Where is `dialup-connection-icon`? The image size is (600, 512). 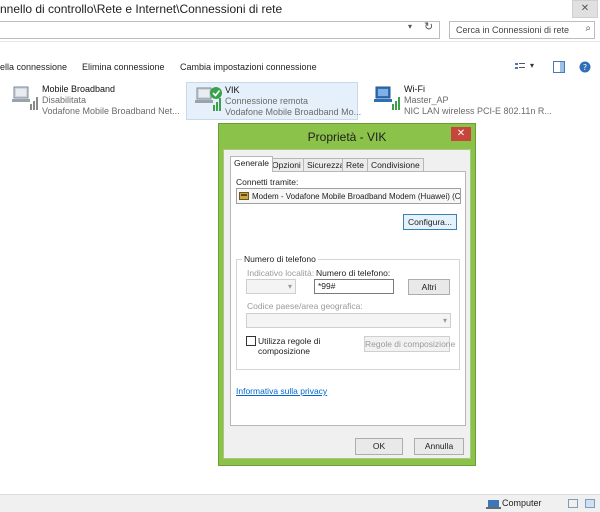
dialup-connection-icon is located at coordinates (208, 99).